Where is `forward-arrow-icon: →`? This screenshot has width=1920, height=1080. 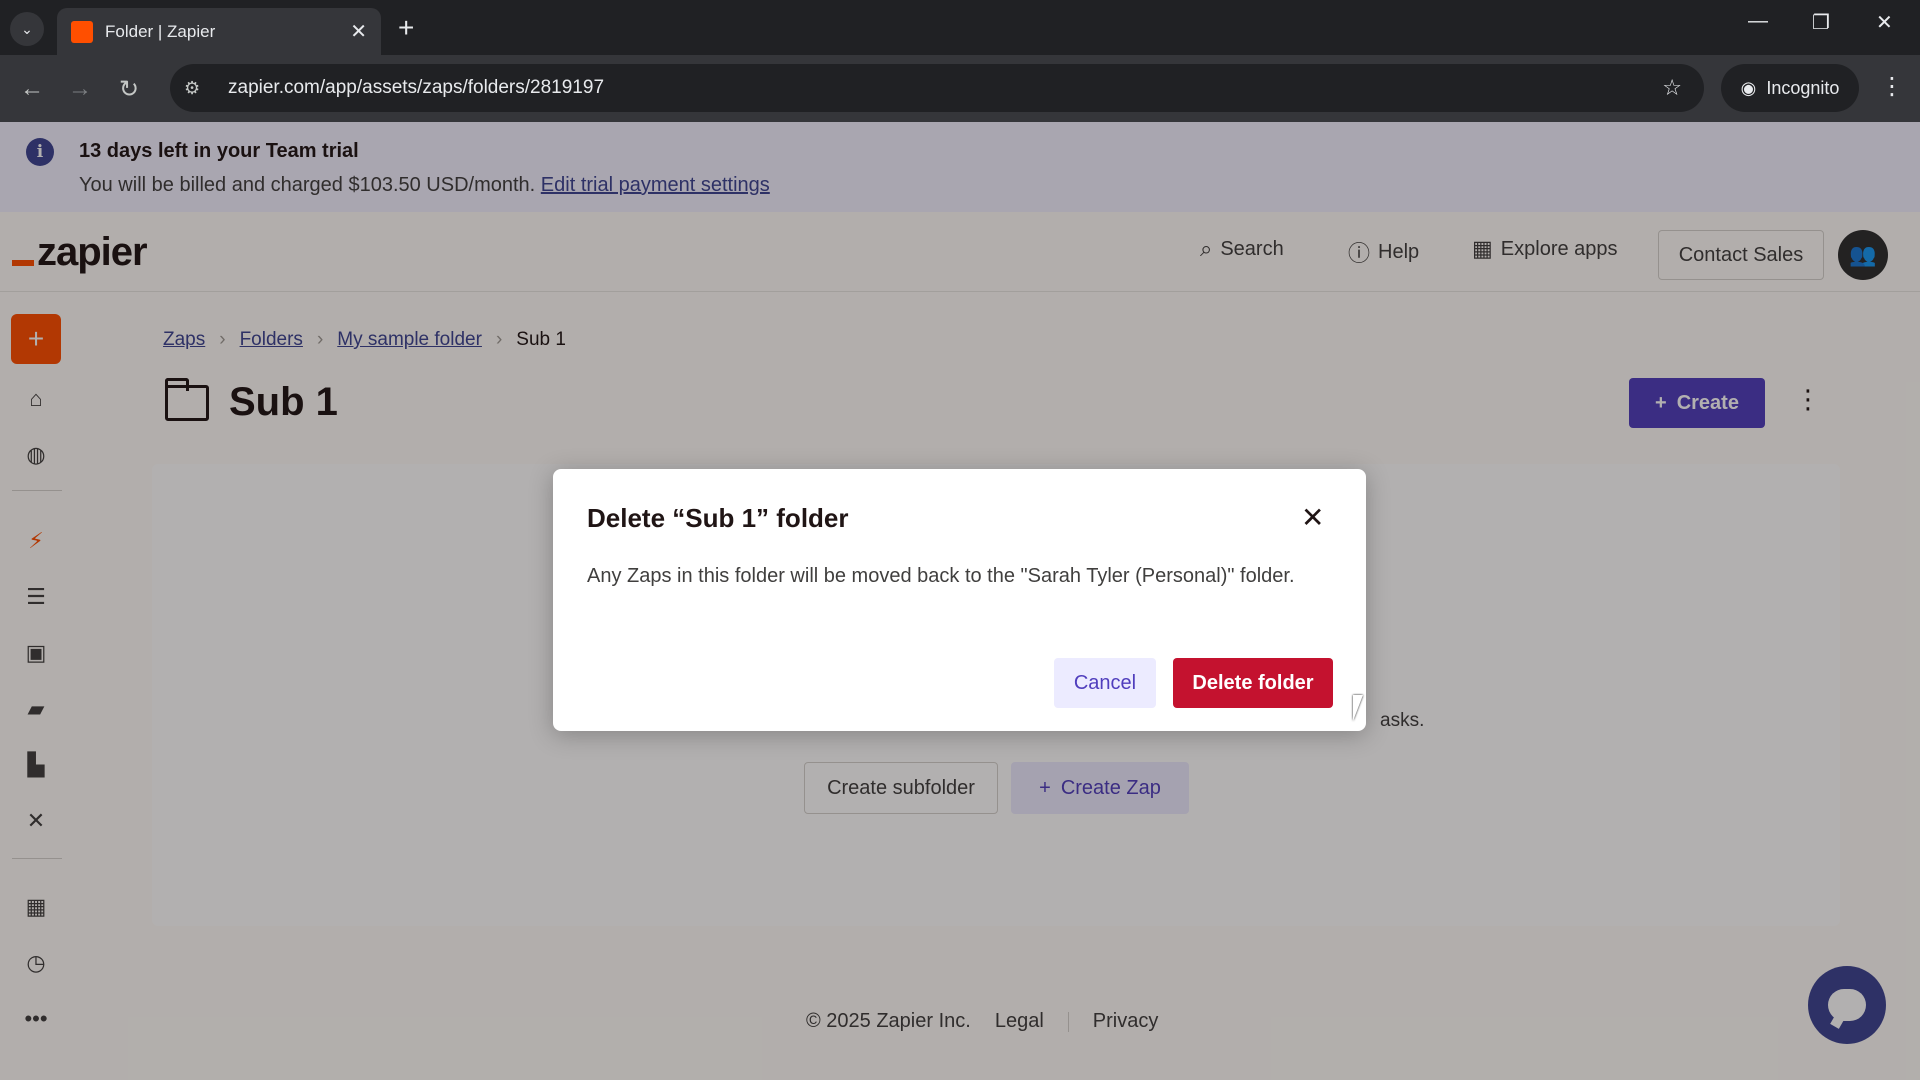 forward-arrow-icon: → is located at coordinates (80, 89).